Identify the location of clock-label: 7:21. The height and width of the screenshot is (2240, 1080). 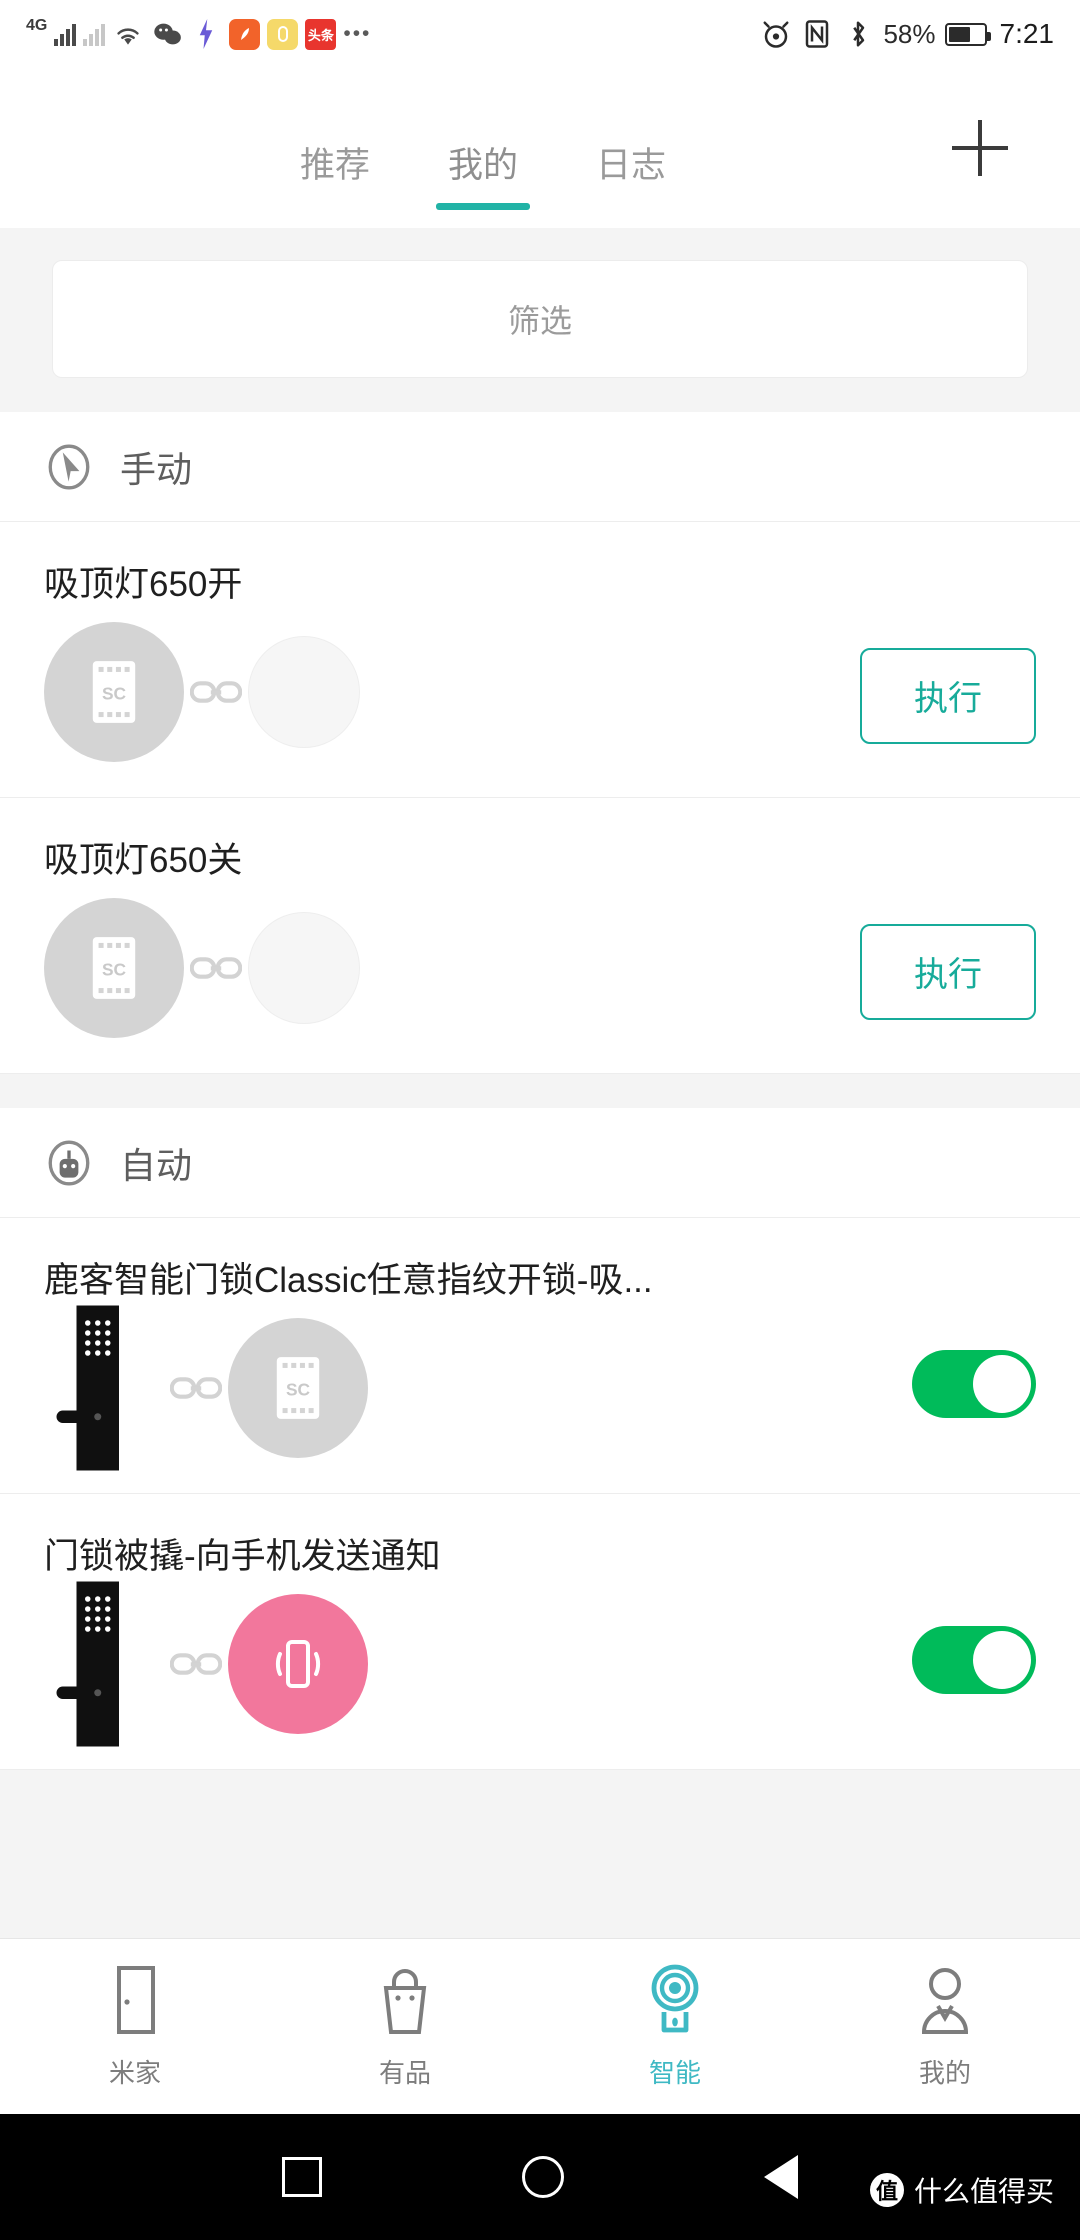
(1027, 33).